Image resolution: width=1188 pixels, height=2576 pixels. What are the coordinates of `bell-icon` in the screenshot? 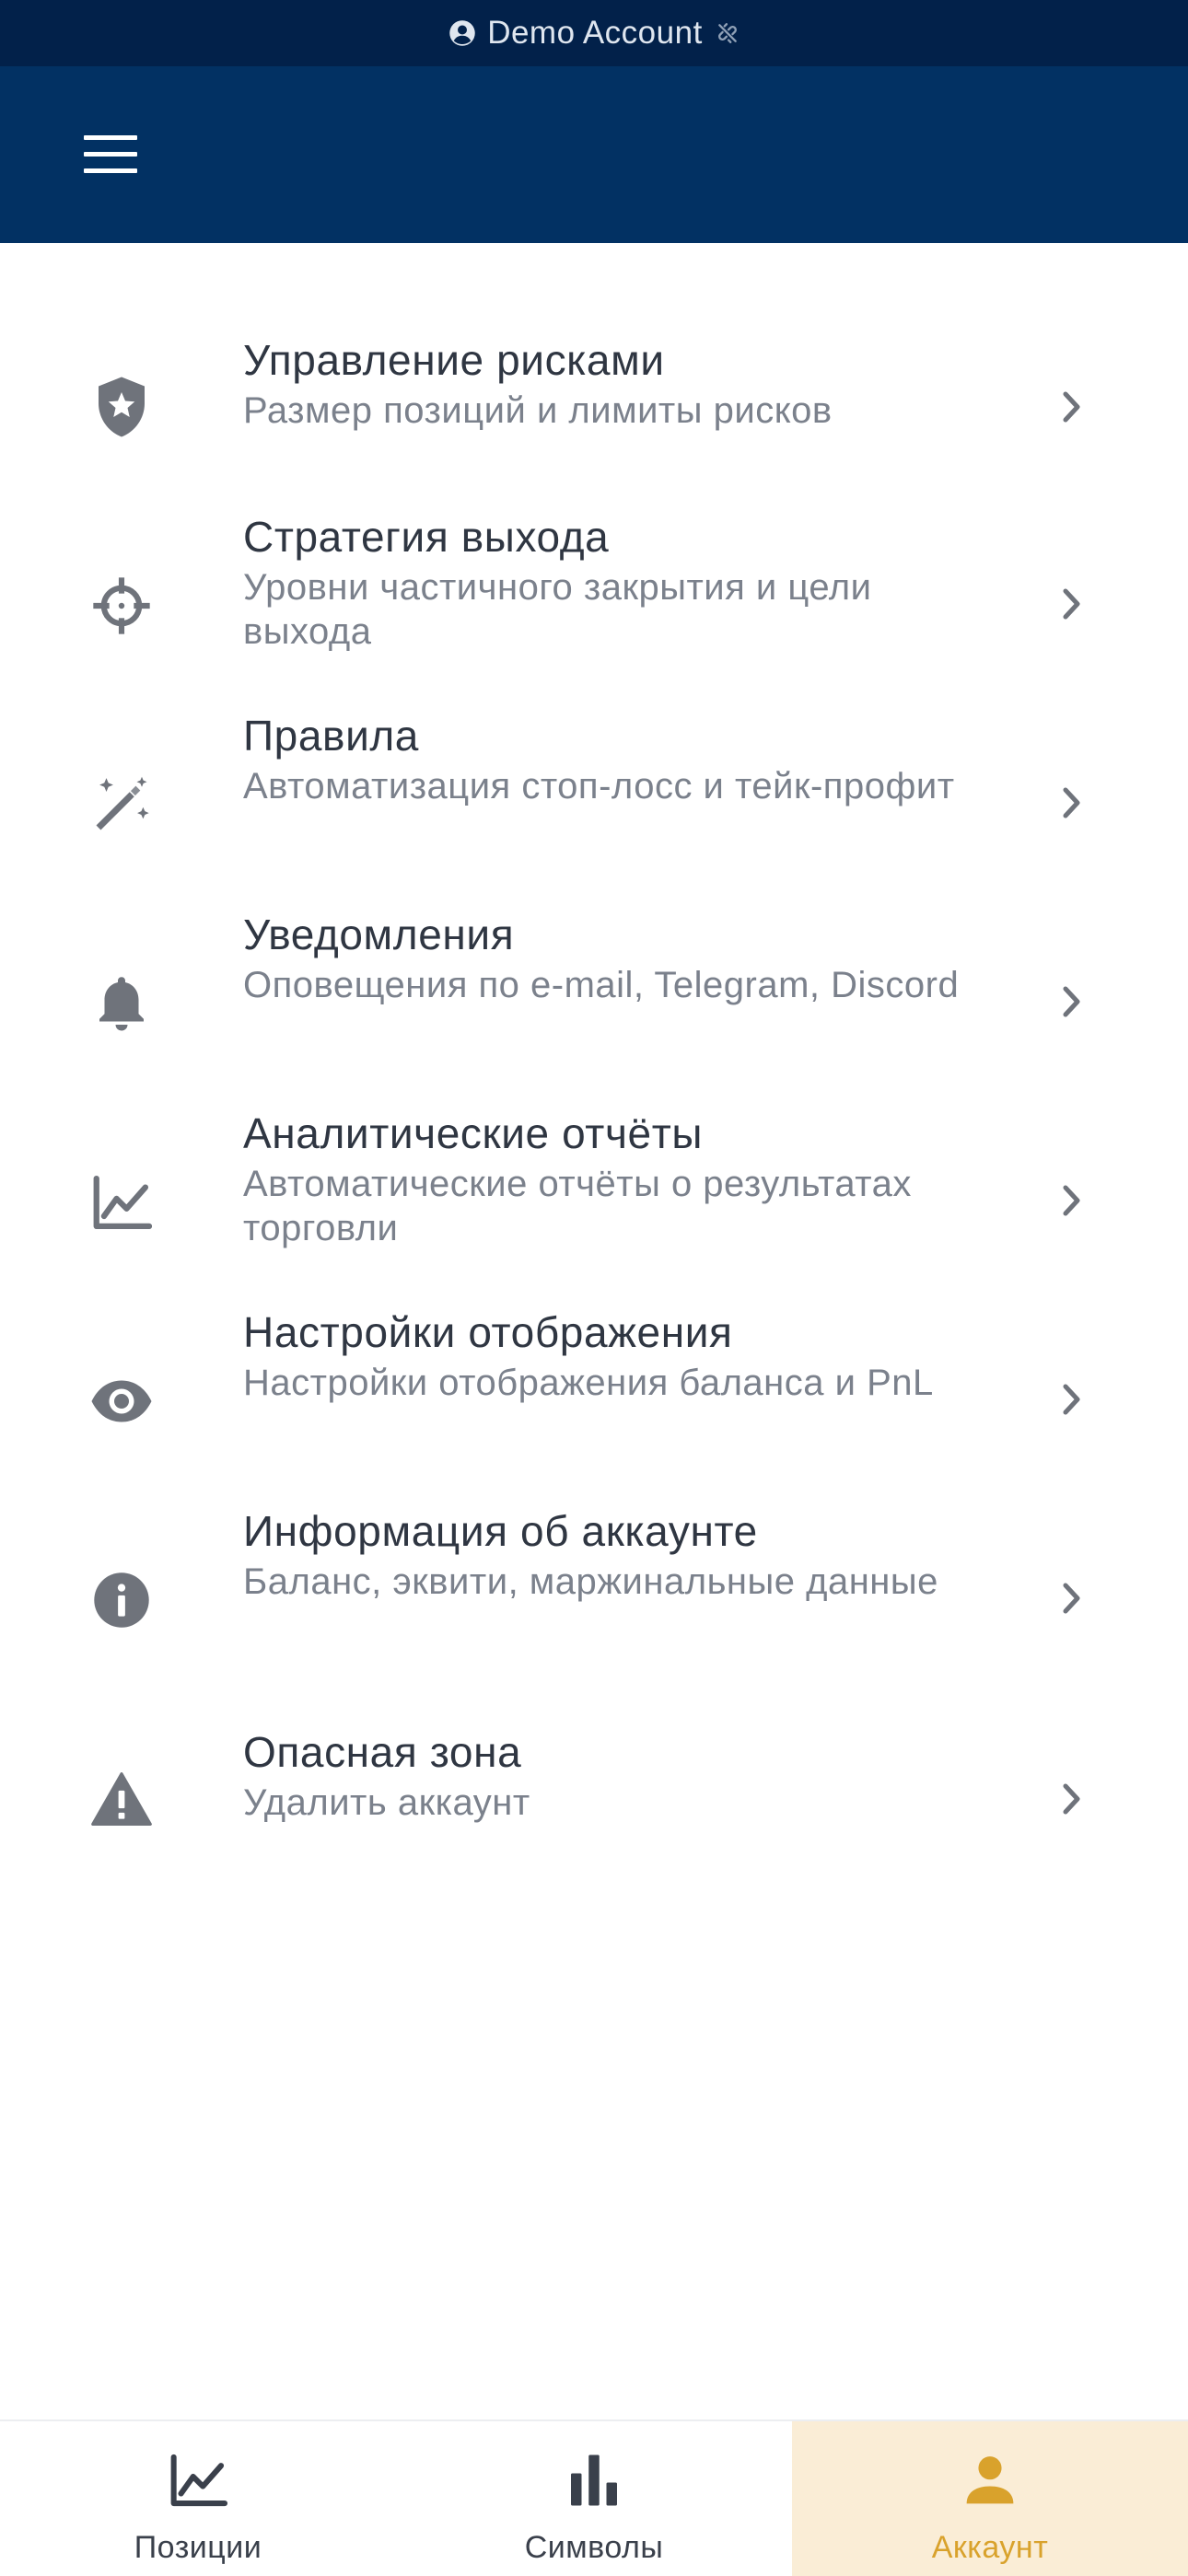 It's located at (121, 1003).